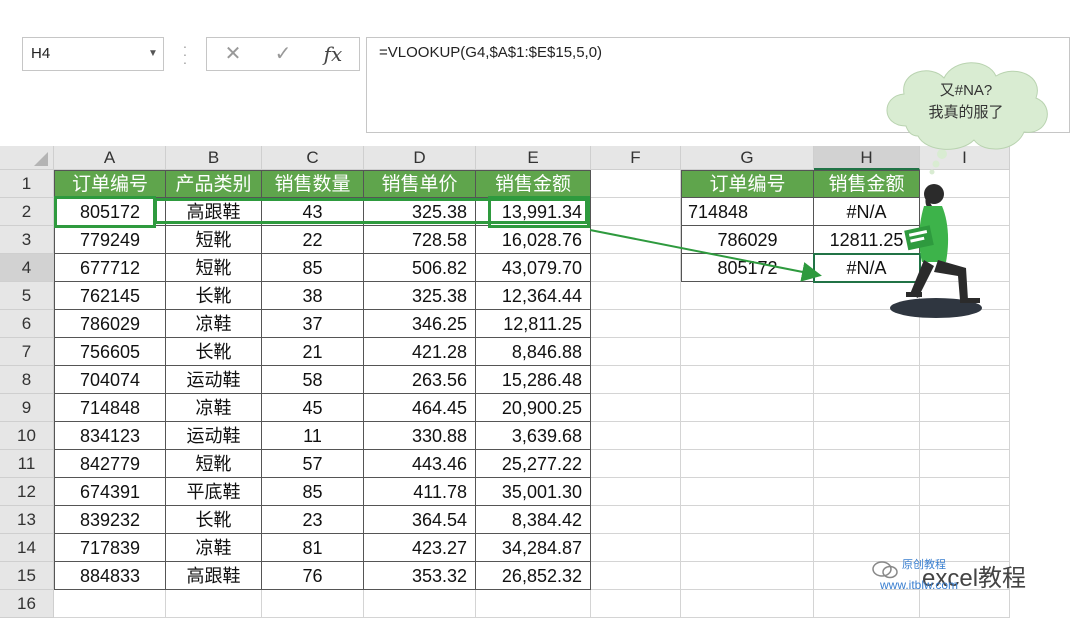  I want to click on bubble-text: 又#NA? 我真的服了, so click(966, 110).